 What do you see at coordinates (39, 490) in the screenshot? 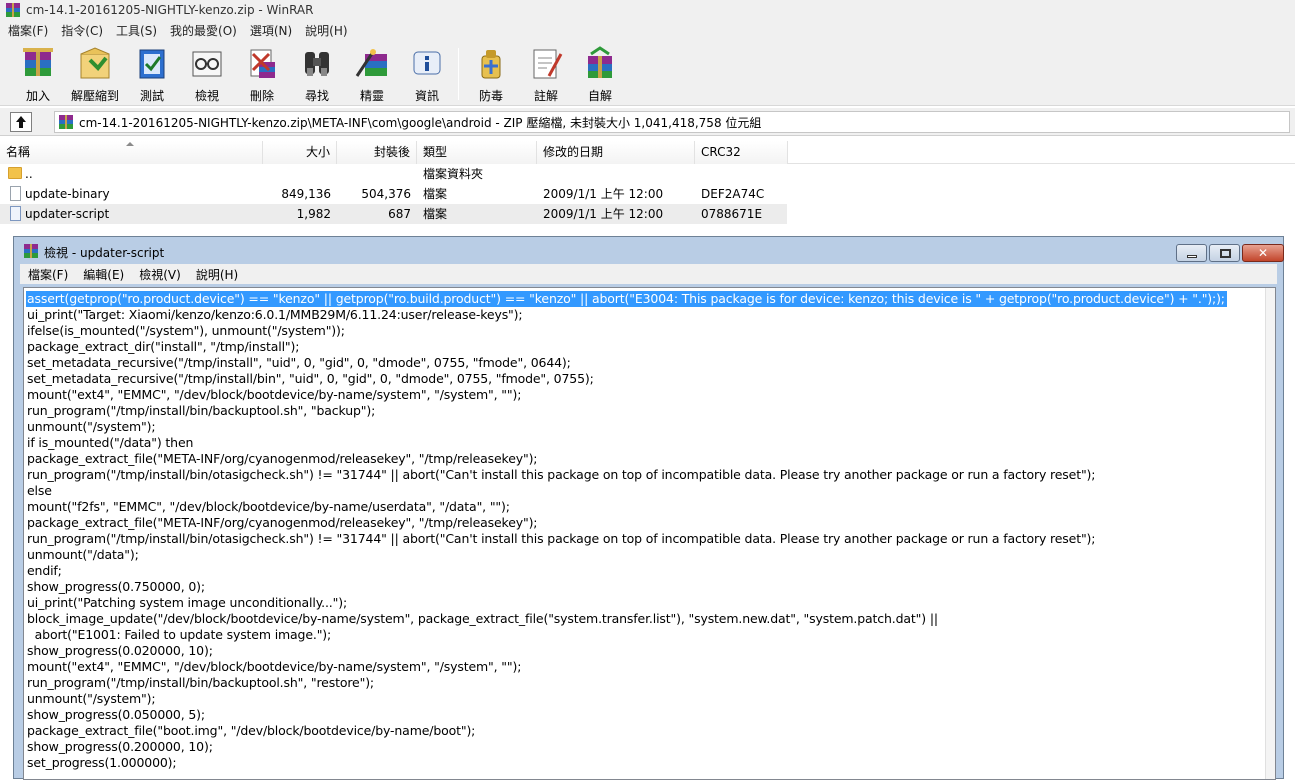
I see `code-line: else` at bounding box center [39, 490].